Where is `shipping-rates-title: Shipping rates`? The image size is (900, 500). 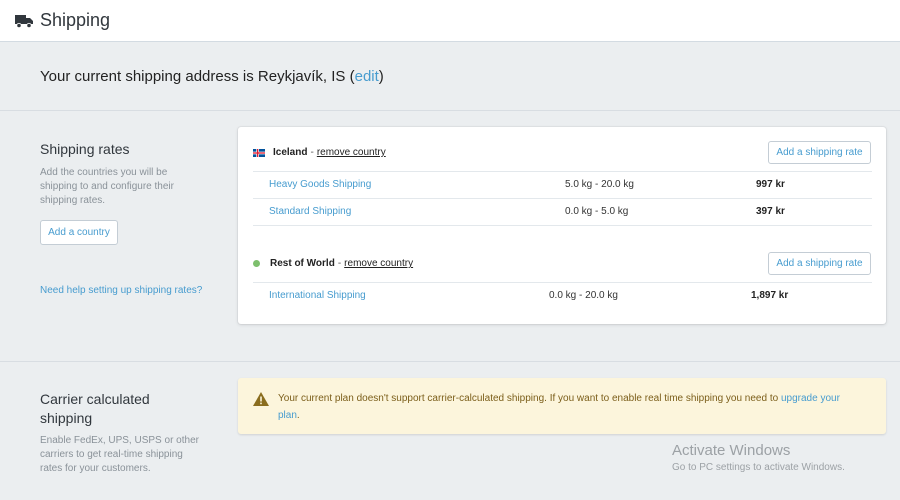 shipping-rates-title: Shipping rates is located at coordinates (85, 149).